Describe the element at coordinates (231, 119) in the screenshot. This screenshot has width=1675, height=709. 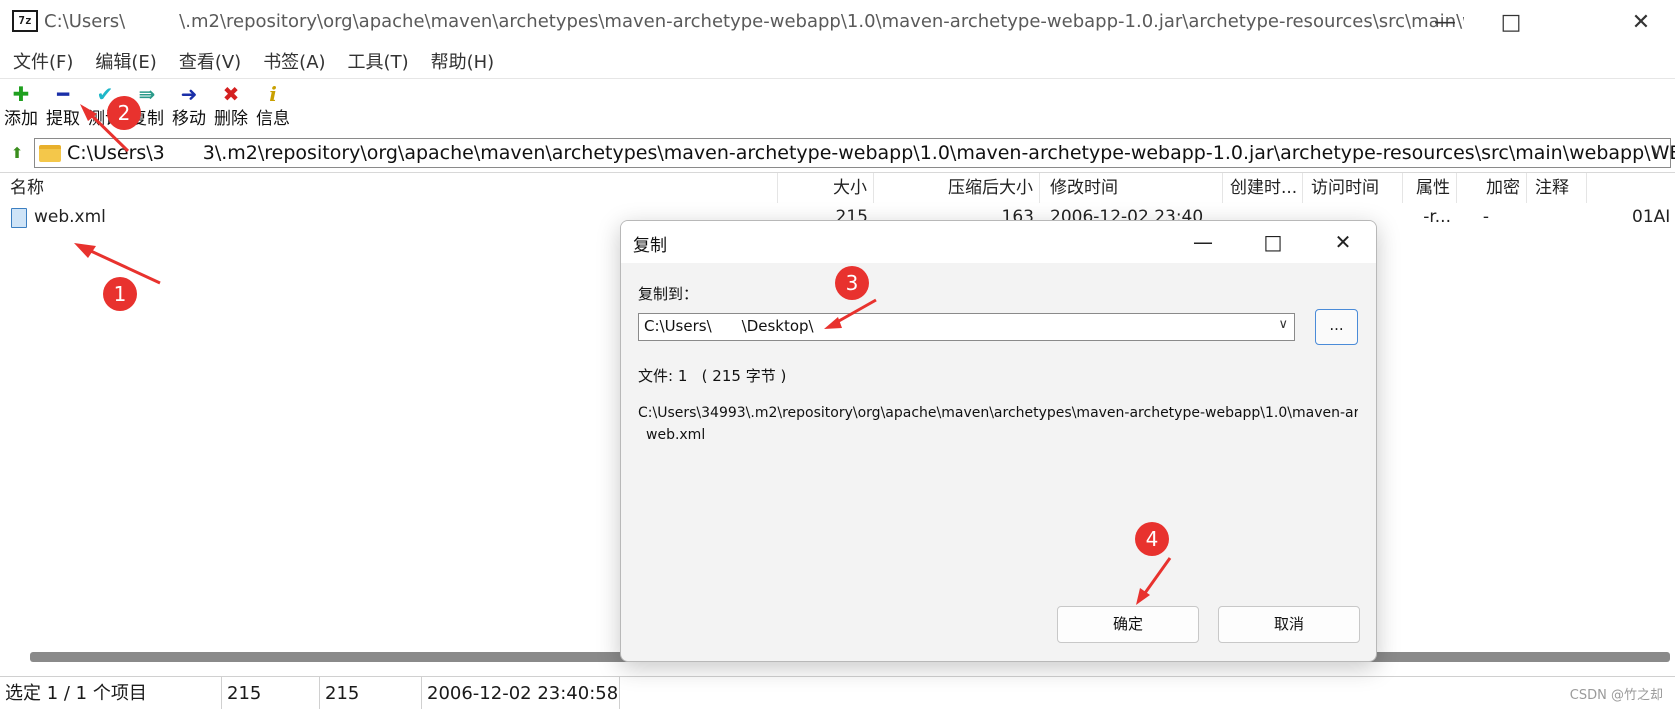
I see `toolbar-delete-label: 删除` at that location.